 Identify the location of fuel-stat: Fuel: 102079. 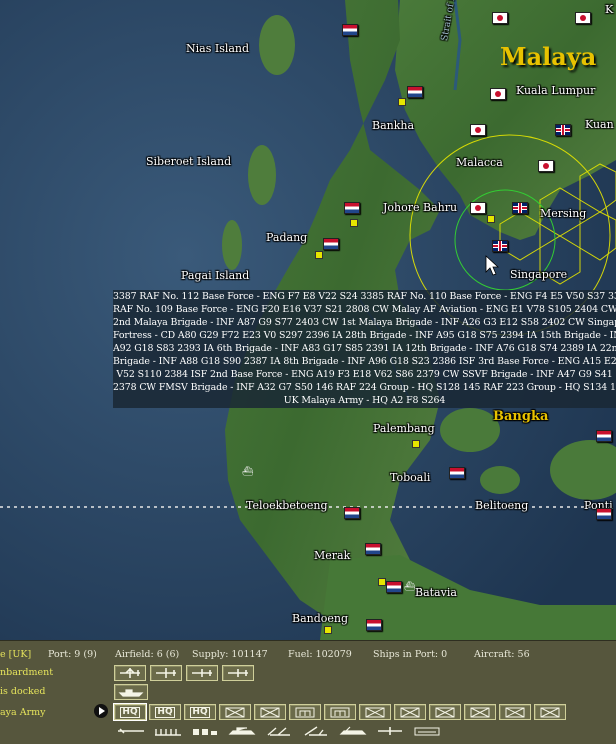
(320, 654).